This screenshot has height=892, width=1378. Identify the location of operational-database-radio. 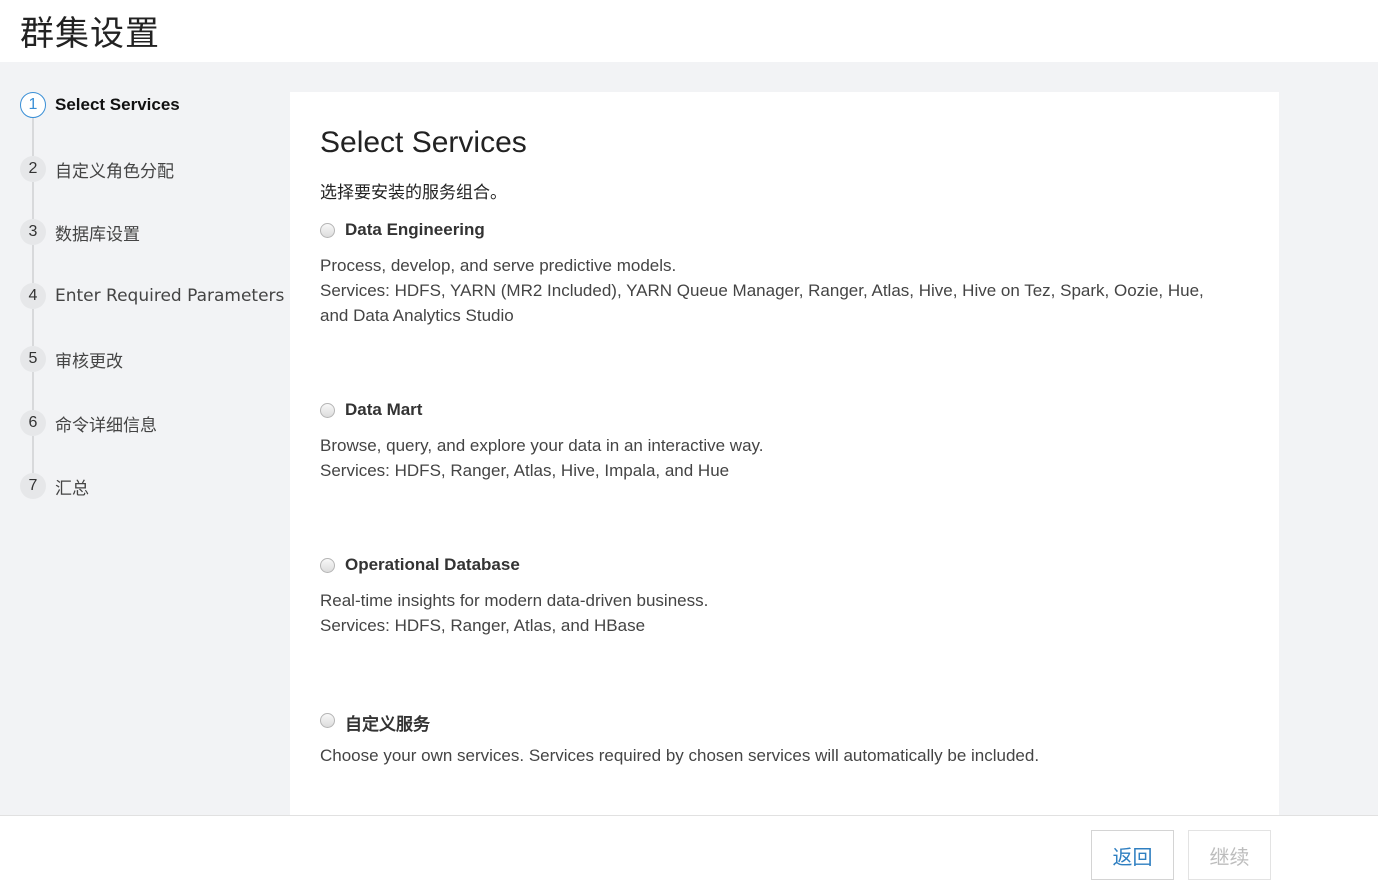
(327, 565).